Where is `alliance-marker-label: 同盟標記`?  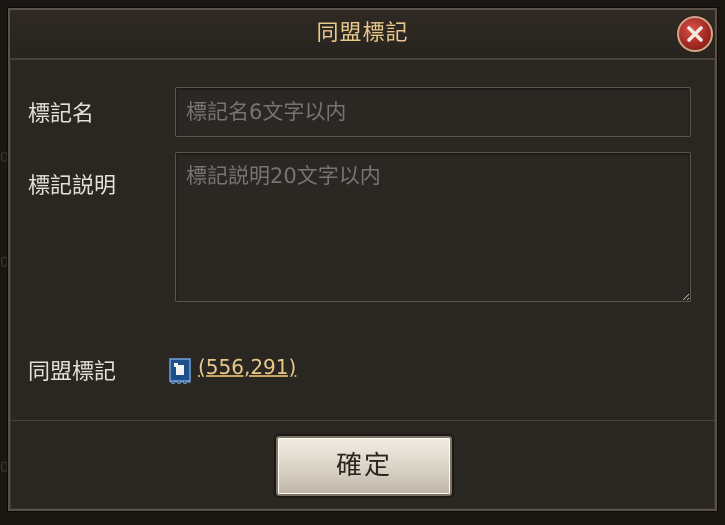 alliance-marker-label: 同盟標記 is located at coordinates (72, 372).